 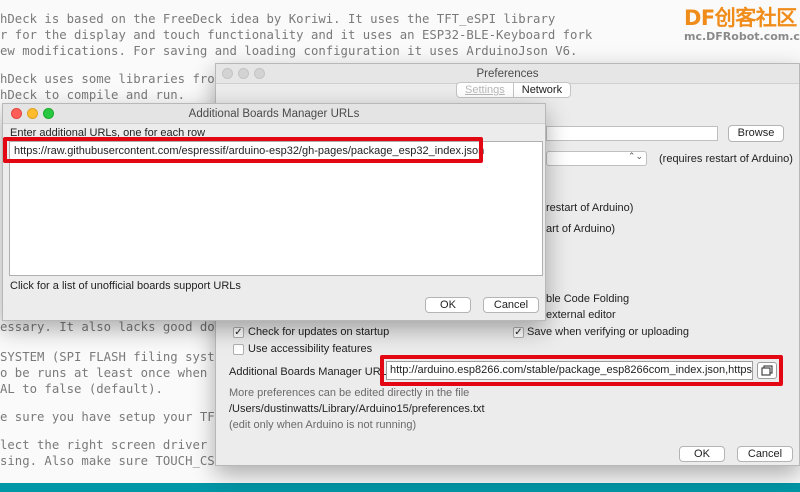 What do you see at coordinates (632, 133) in the screenshot?
I see `sketchbook-location-input` at bounding box center [632, 133].